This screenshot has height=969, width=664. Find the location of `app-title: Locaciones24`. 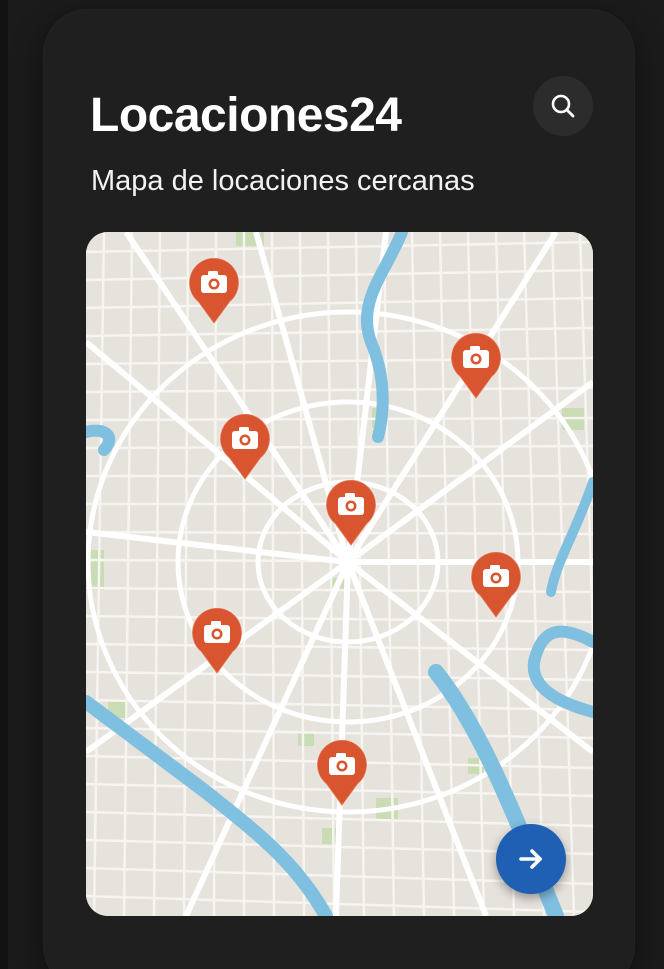

app-title: Locaciones24 is located at coordinates (246, 115).